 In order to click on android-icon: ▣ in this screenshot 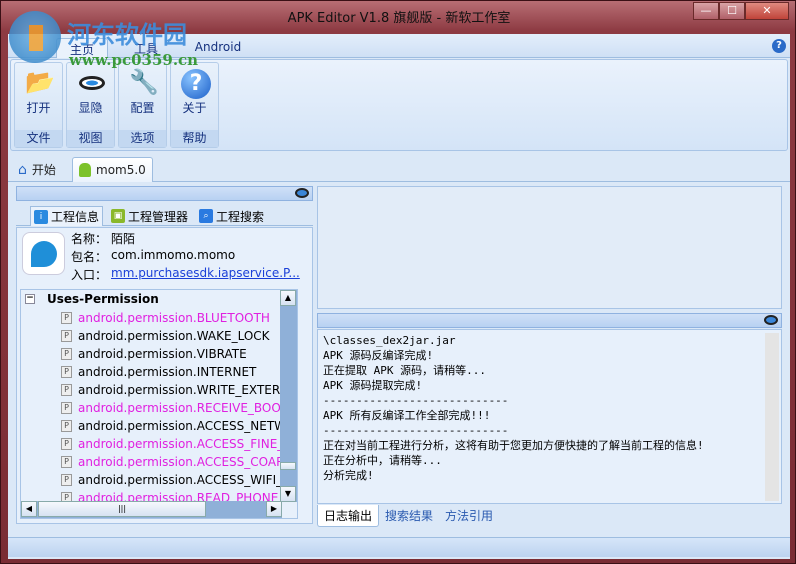, I will do `click(118, 216)`.